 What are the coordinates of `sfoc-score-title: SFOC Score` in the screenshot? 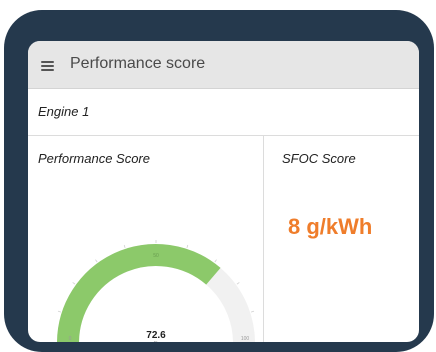 It's located at (319, 158).